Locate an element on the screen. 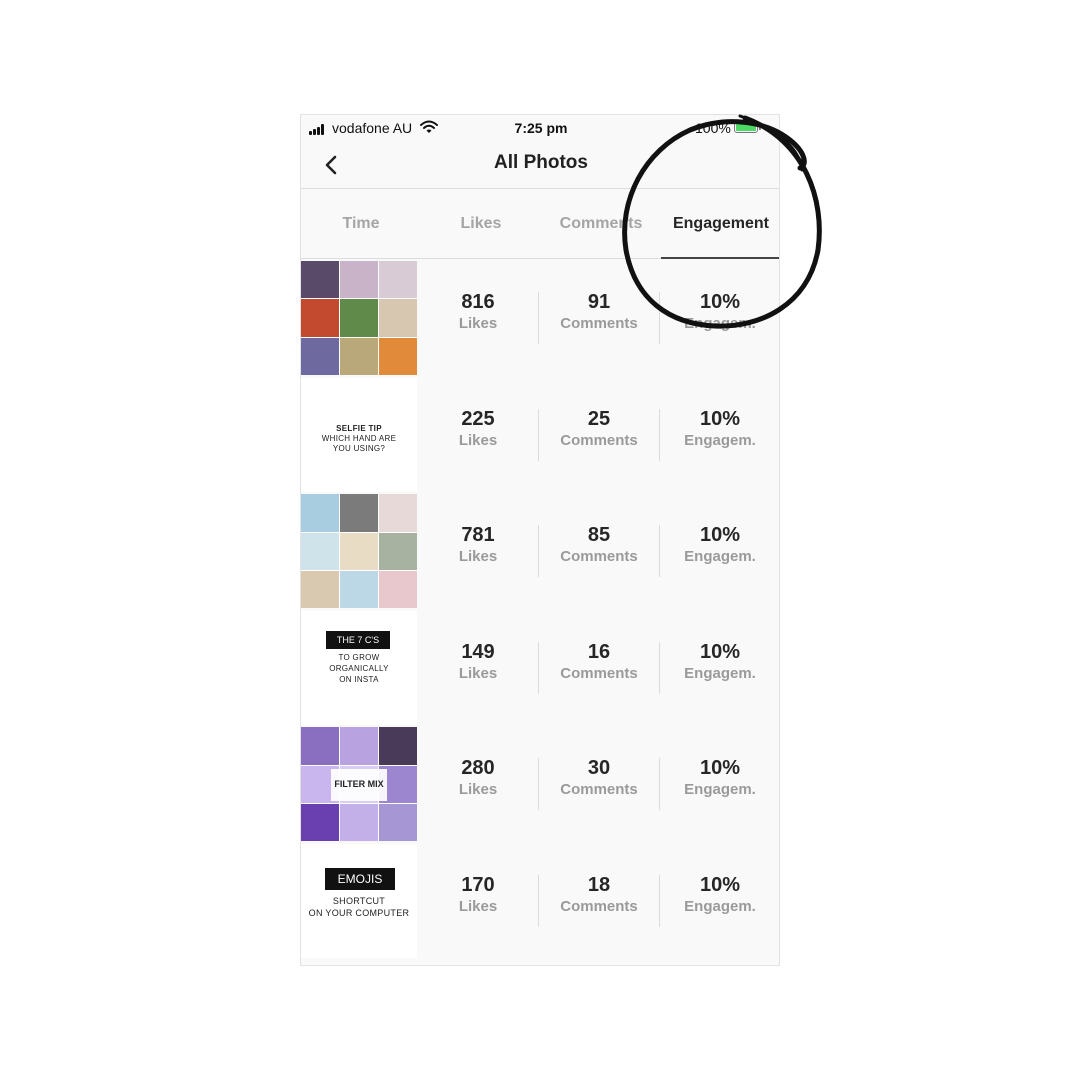  thumb-title: EMOJIS is located at coordinates (360, 878).